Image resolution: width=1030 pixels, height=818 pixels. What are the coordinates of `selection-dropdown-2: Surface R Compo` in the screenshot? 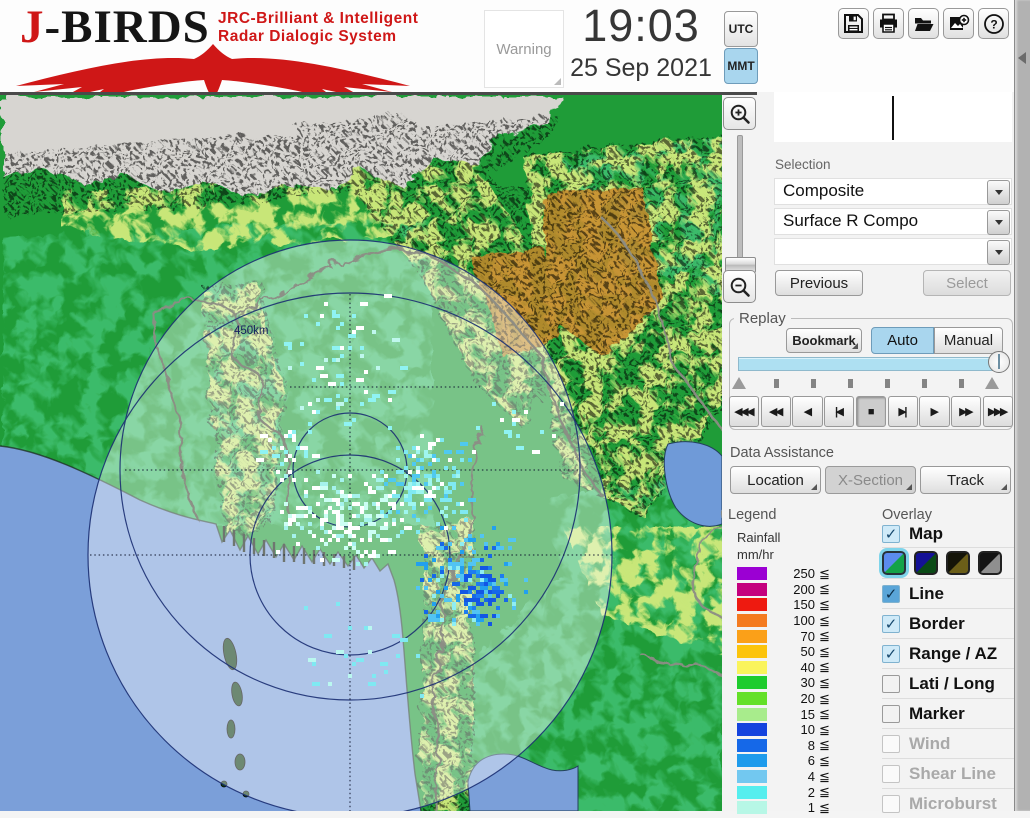 It's located at (893, 221).